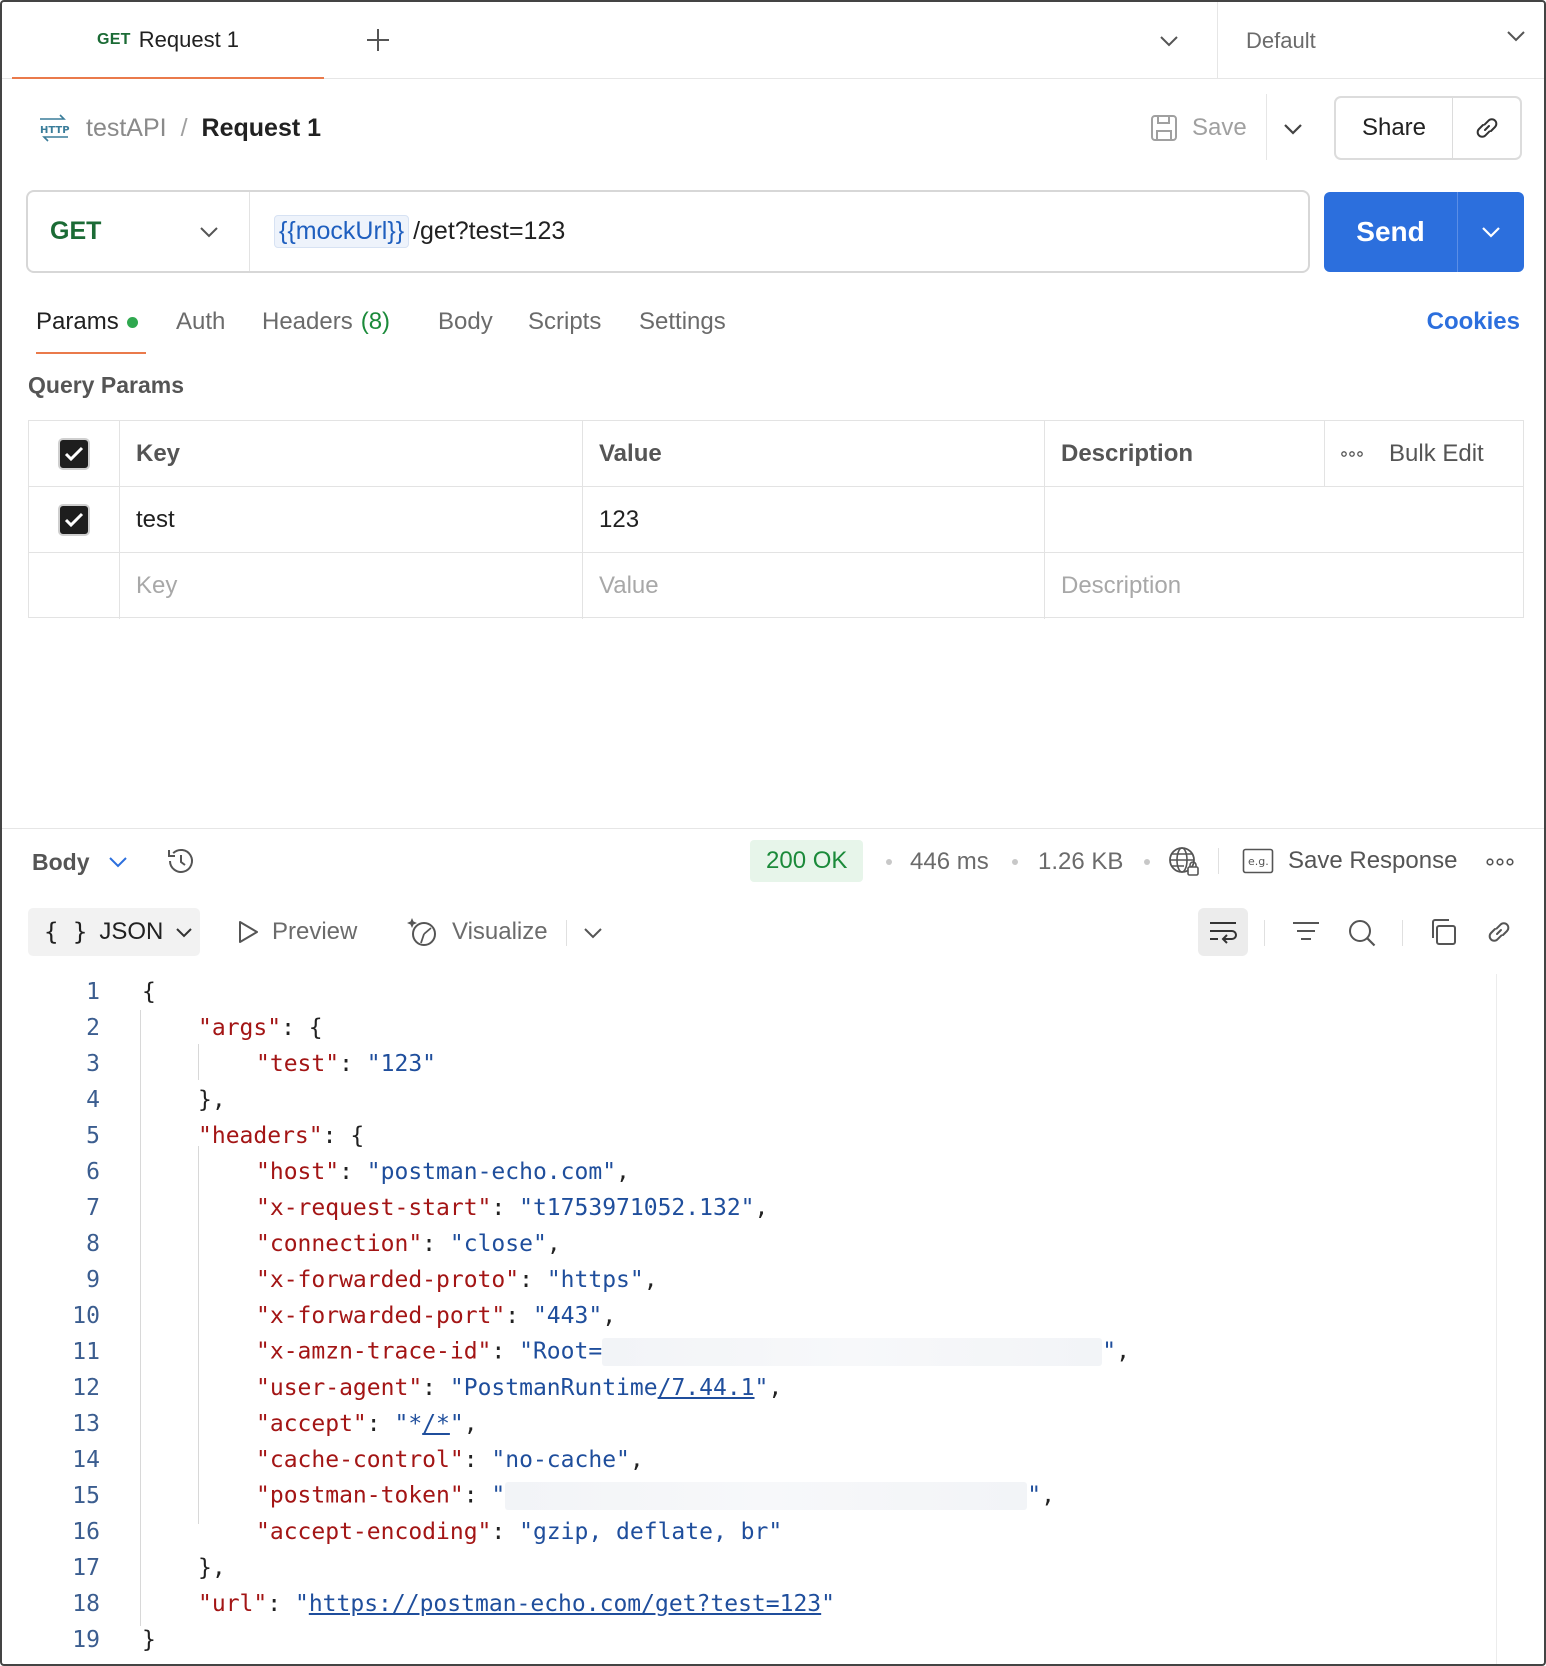 The height and width of the screenshot is (1666, 1546). What do you see at coordinates (668, 231) in the screenshot?
I see `url-bar: GET {{mockUrl}} /get?test=123` at bounding box center [668, 231].